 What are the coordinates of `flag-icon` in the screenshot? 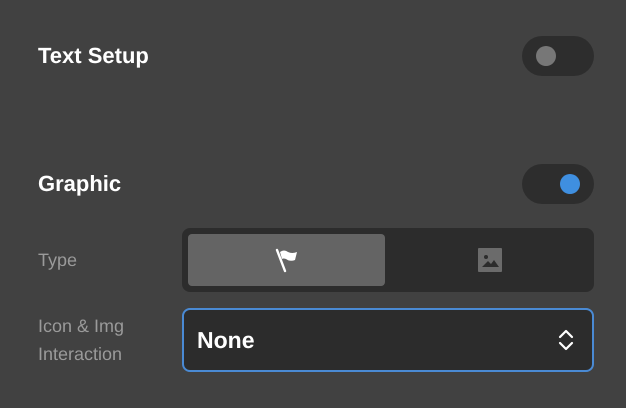 It's located at (287, 260).